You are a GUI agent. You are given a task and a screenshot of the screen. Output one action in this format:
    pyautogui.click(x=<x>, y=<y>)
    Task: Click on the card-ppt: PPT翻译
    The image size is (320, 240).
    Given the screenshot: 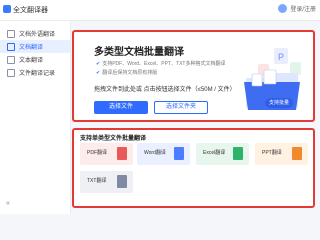 What is the action you would take?
    pyautogui.click(x=281, y=154)
    